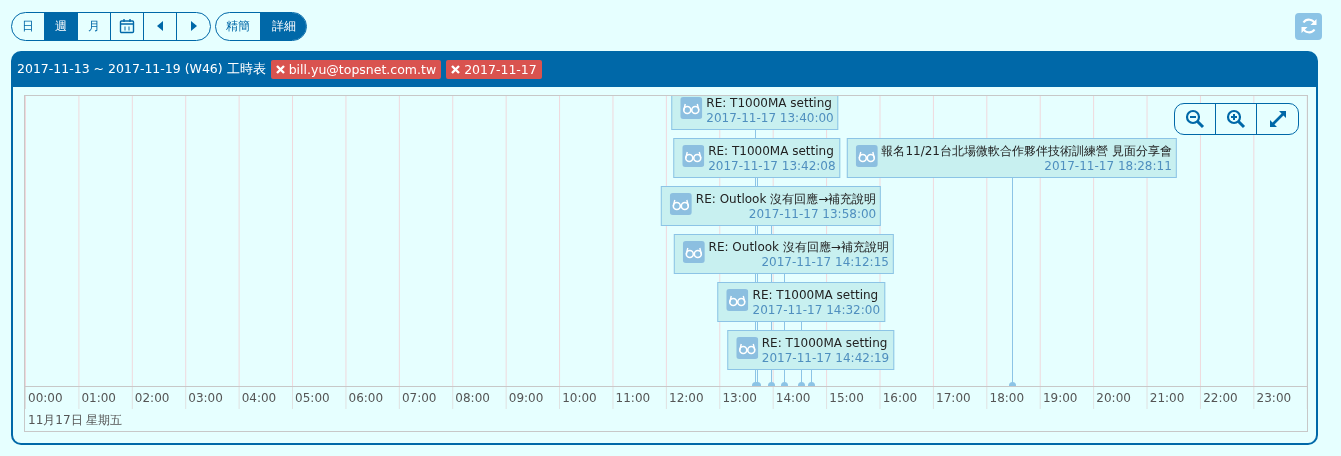 The width and height of the screenshot is (1341, 456). What do you see at coordinates (259, 398) in the screenshot?
I see `hour-label: 04:00` at bounding box center [259, 398].